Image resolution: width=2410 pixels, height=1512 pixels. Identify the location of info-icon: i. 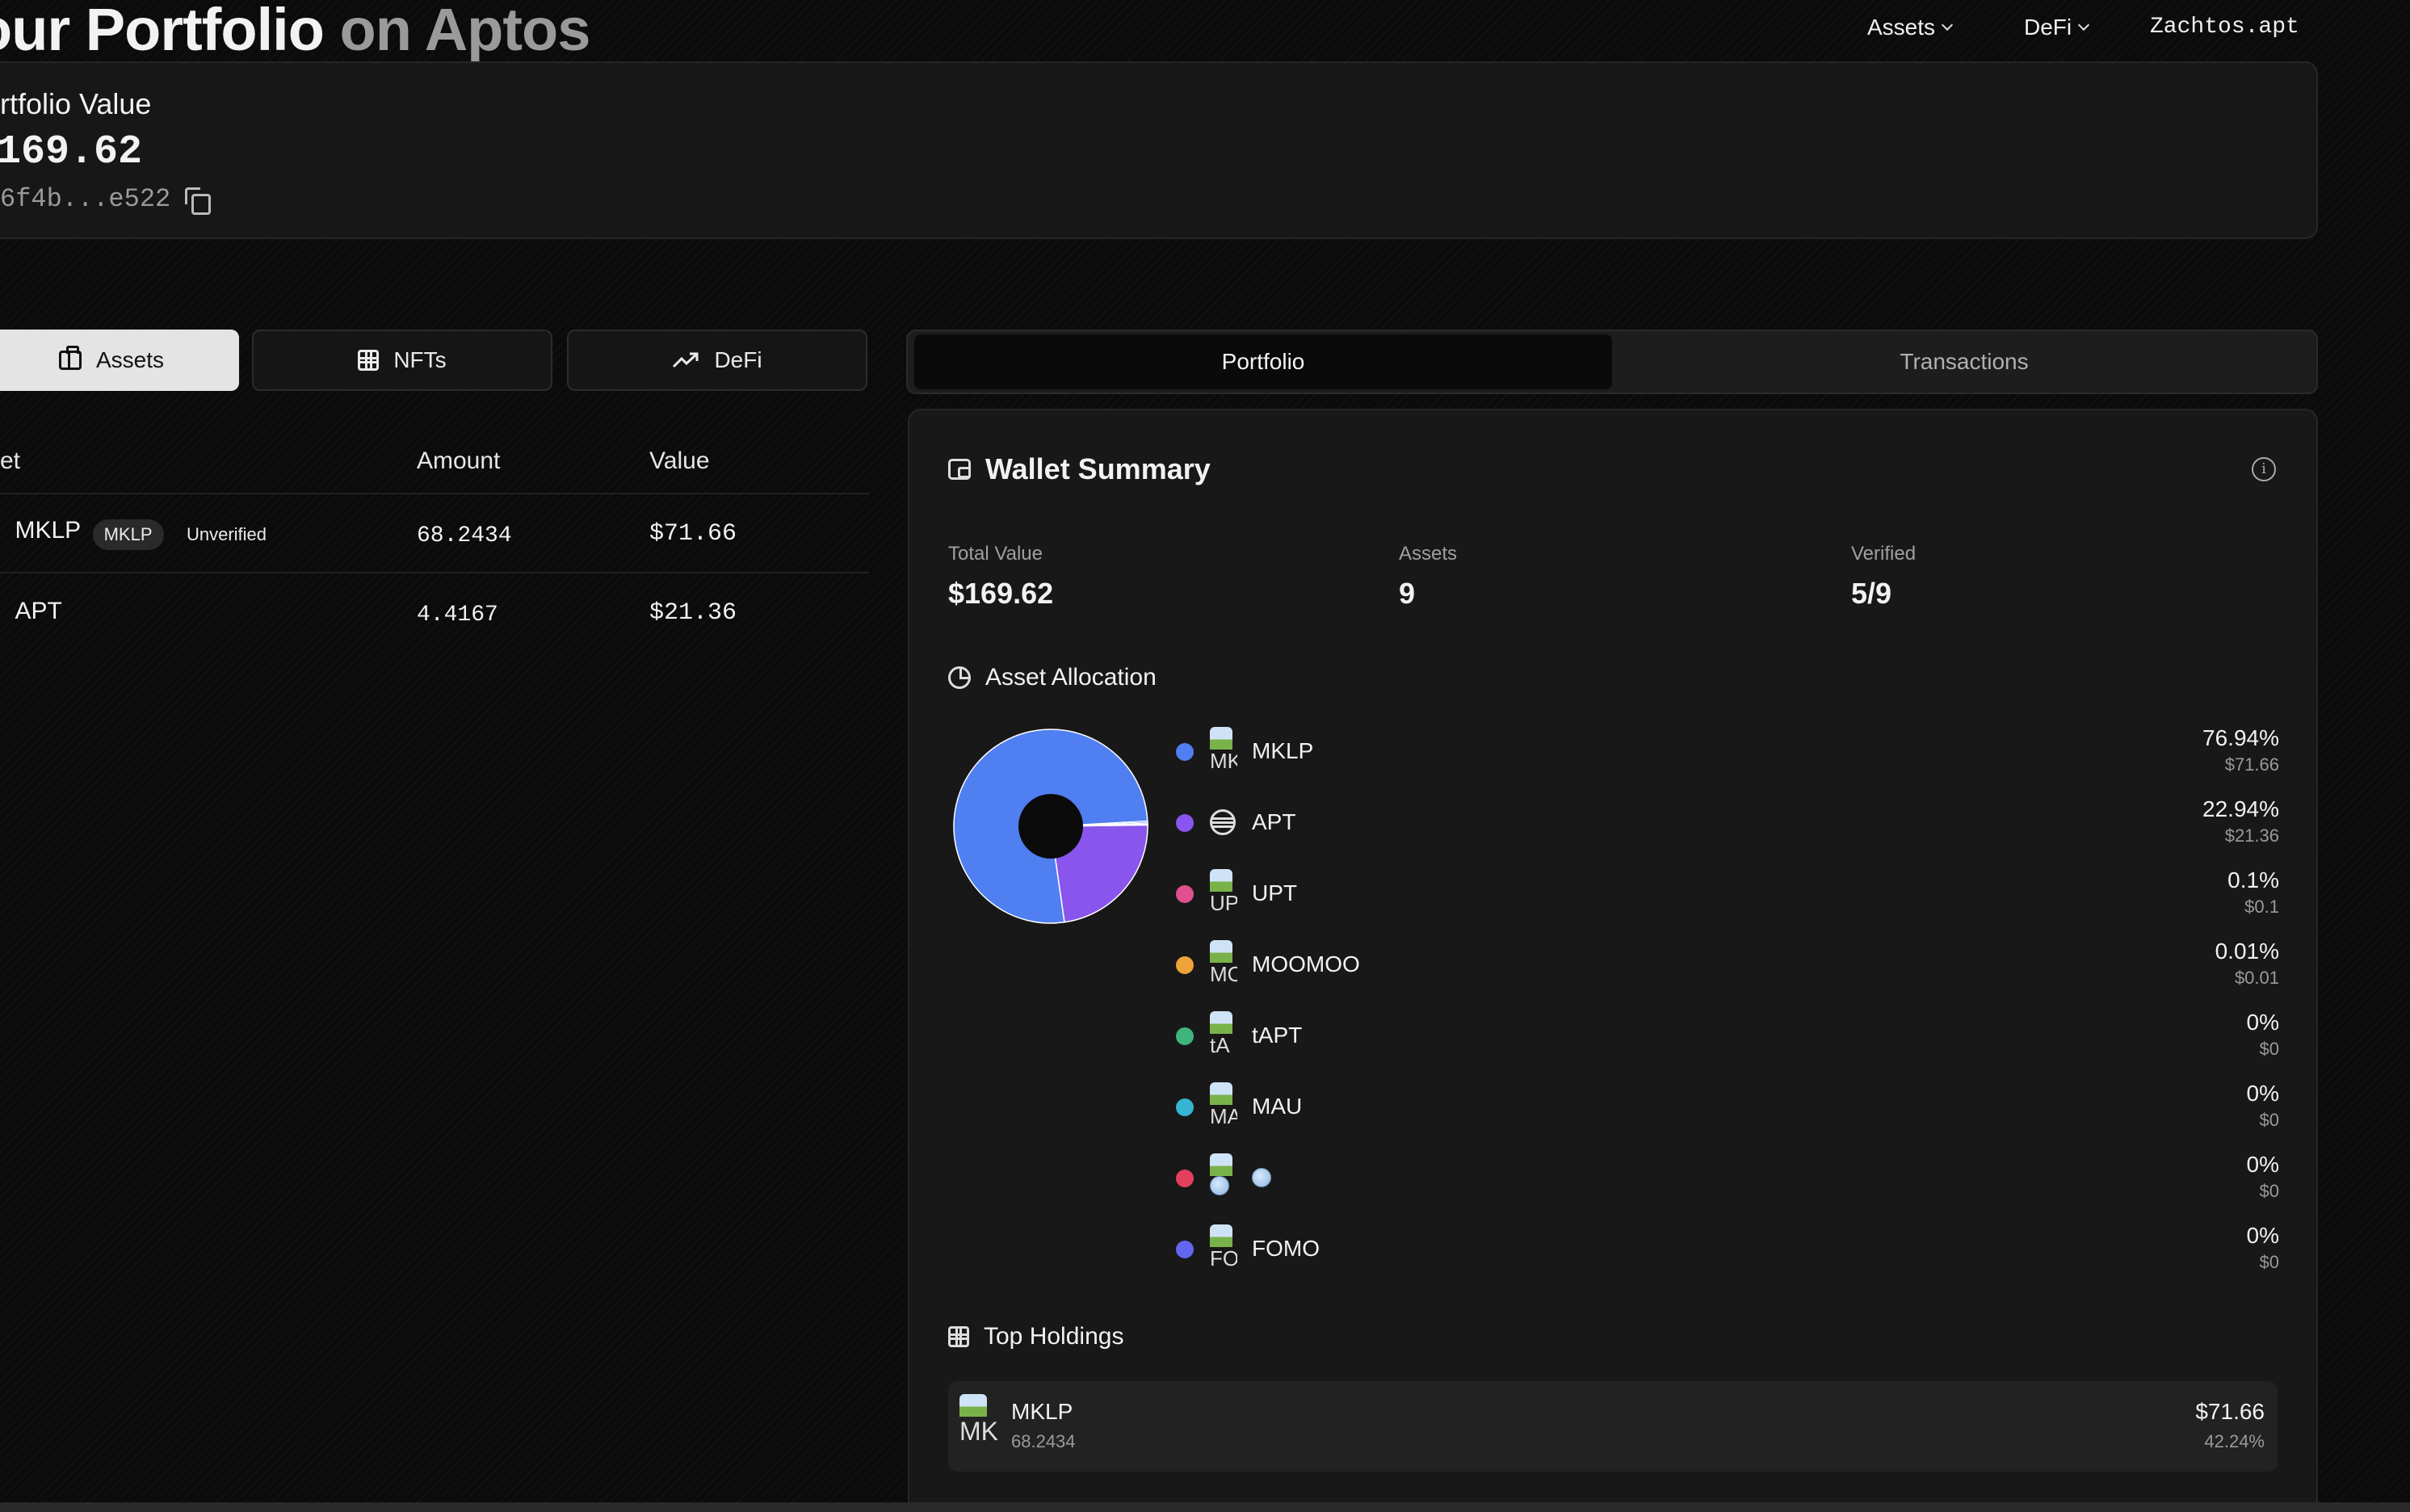
(2264, 469).